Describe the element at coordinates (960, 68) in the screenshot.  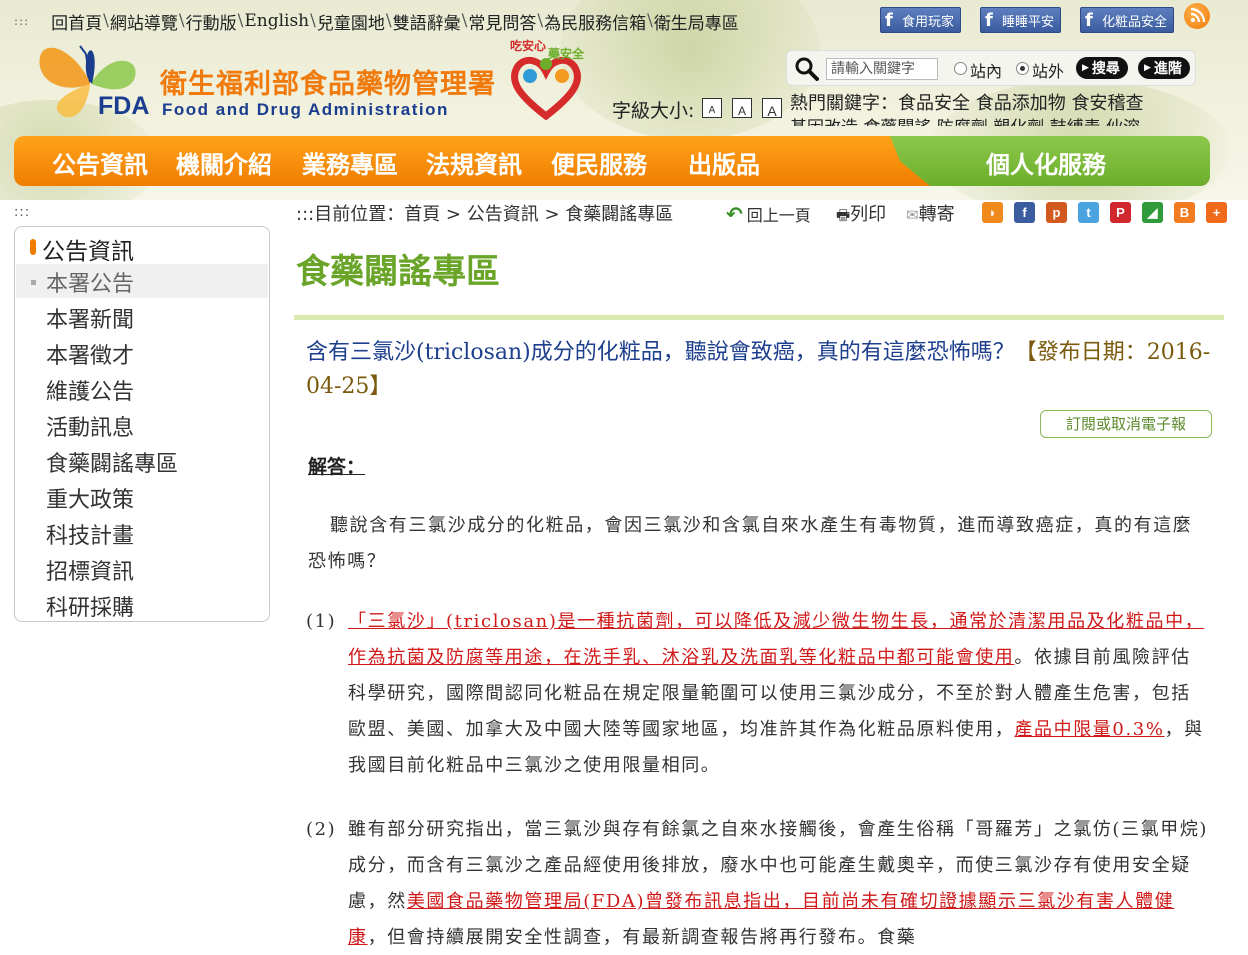
I see `site-in-radio` at that location.